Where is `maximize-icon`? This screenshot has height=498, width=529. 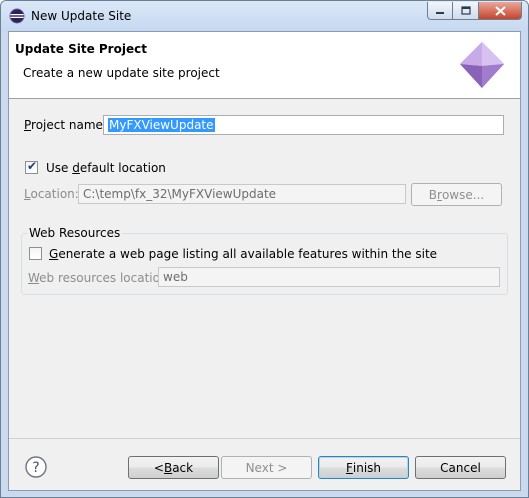
maximize-icon is located at coordinates (465, 10).